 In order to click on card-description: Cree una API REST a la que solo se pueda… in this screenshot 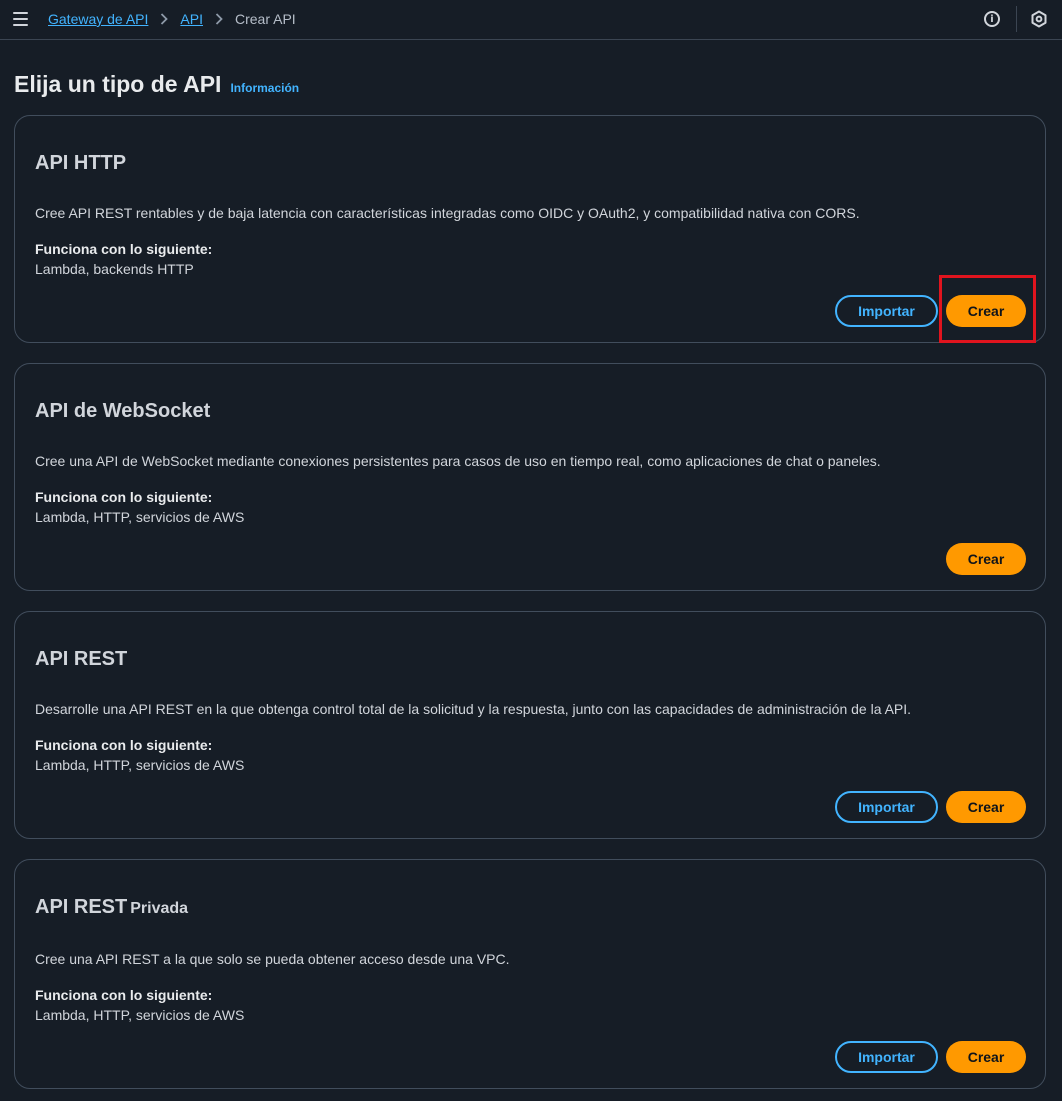, I will do `click(272, 959)`.